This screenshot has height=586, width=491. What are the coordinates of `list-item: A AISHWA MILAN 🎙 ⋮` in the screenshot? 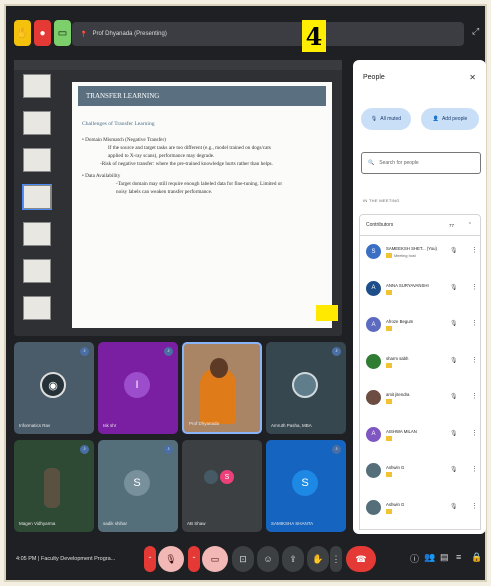 It's located at (420, 437).